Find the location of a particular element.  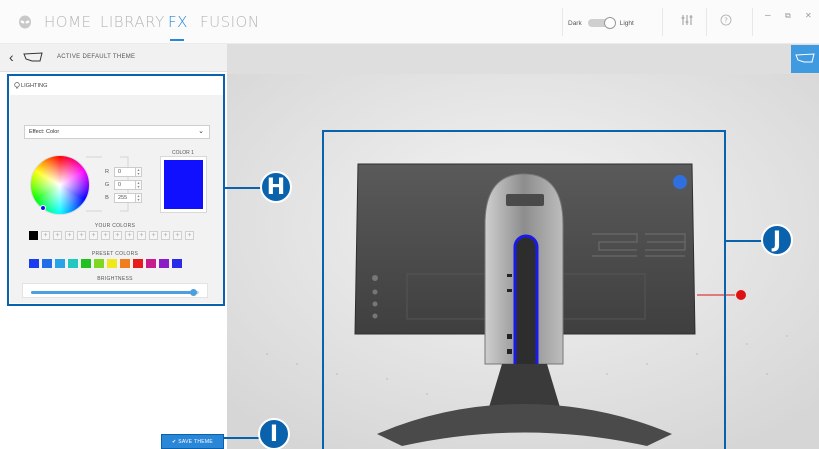

callout-j-badge: J is located at coordinates (777, 240).